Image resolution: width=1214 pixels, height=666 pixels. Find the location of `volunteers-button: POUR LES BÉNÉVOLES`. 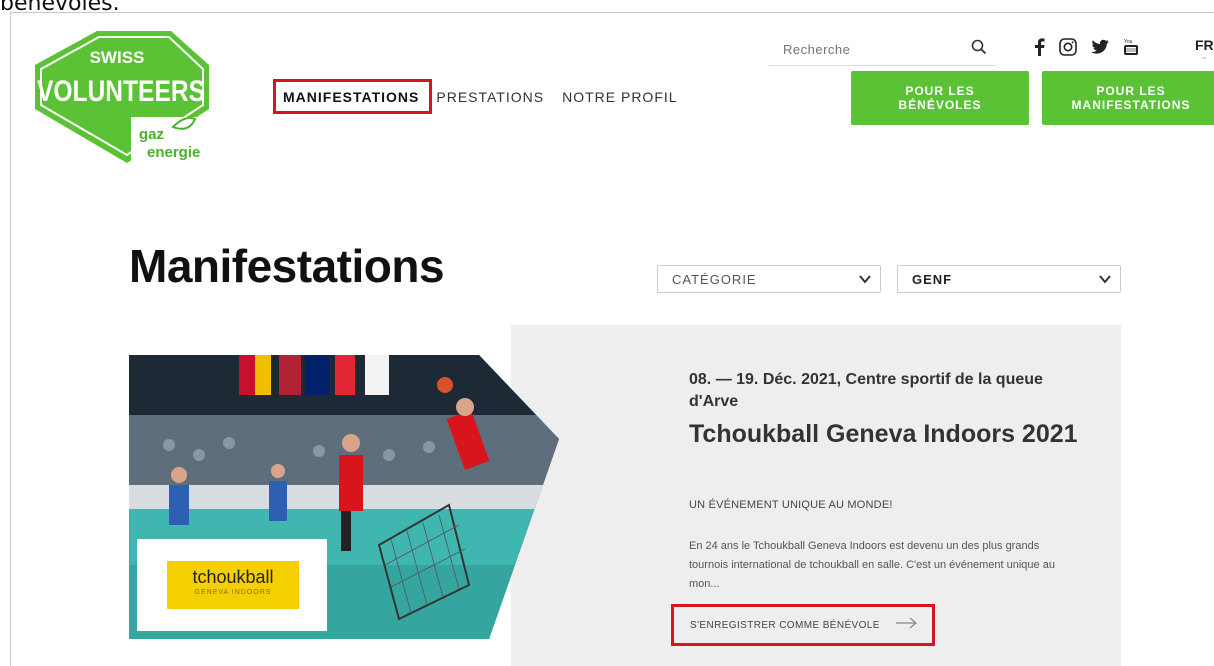

volunteers-button: POUR LES BÉNÉVOLES is located at coordinates (940, 98).